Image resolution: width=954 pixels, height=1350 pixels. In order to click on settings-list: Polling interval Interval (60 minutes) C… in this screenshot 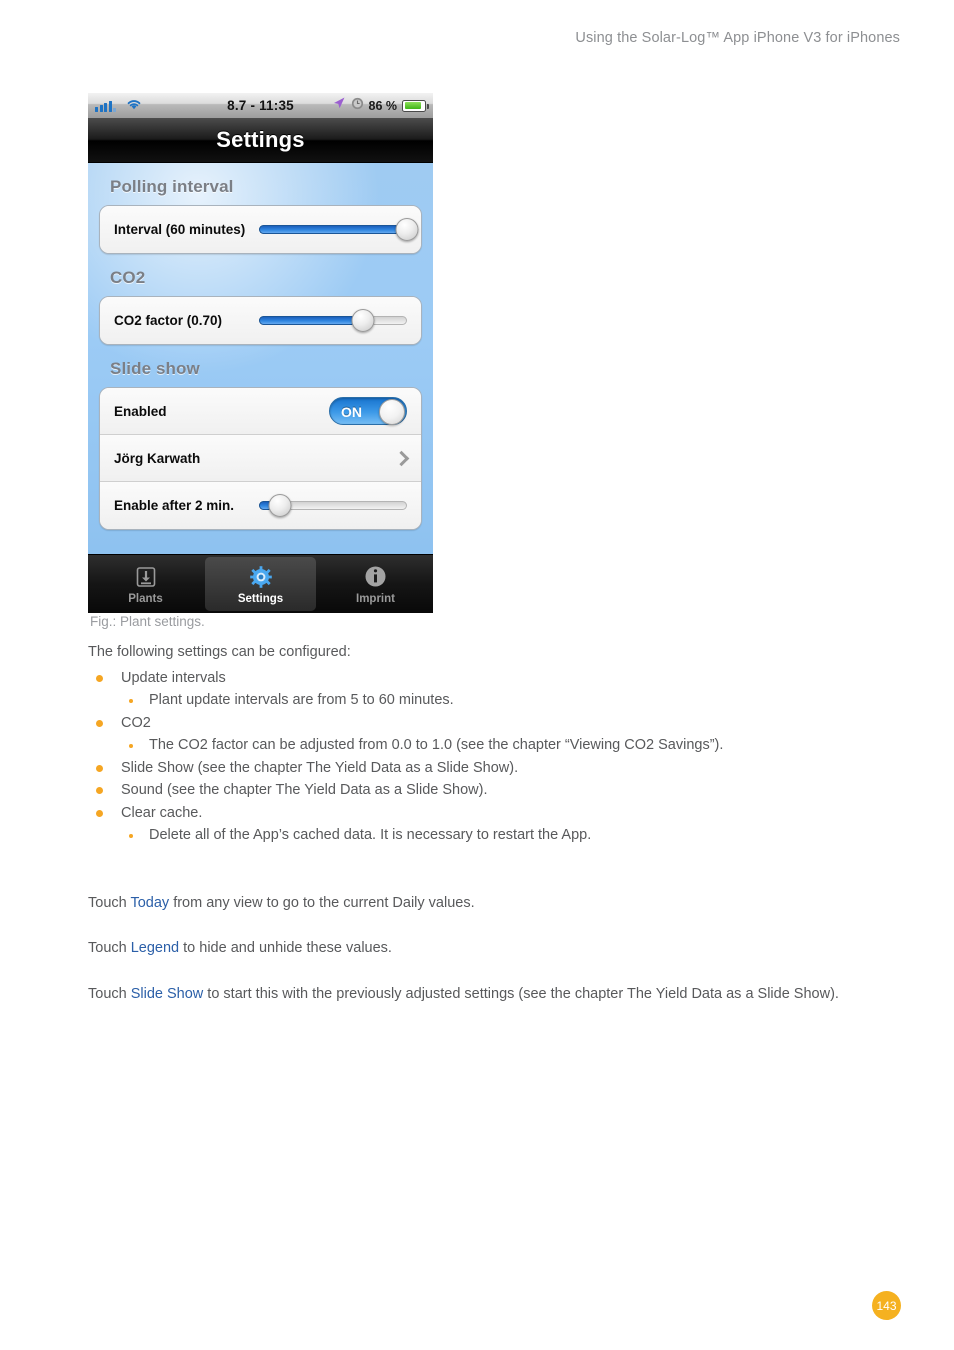, I will do `click(260, 358)`.